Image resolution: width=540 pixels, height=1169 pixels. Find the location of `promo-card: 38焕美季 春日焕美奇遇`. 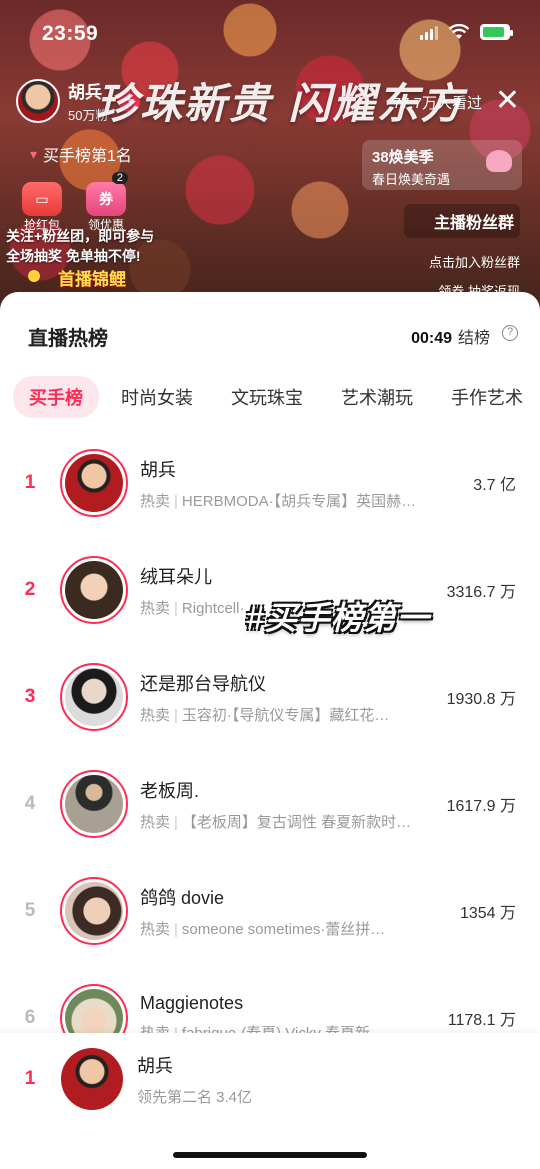

promo-card: 38焕美季 春日焕美奇遇 is located at coordinates (442, 165).